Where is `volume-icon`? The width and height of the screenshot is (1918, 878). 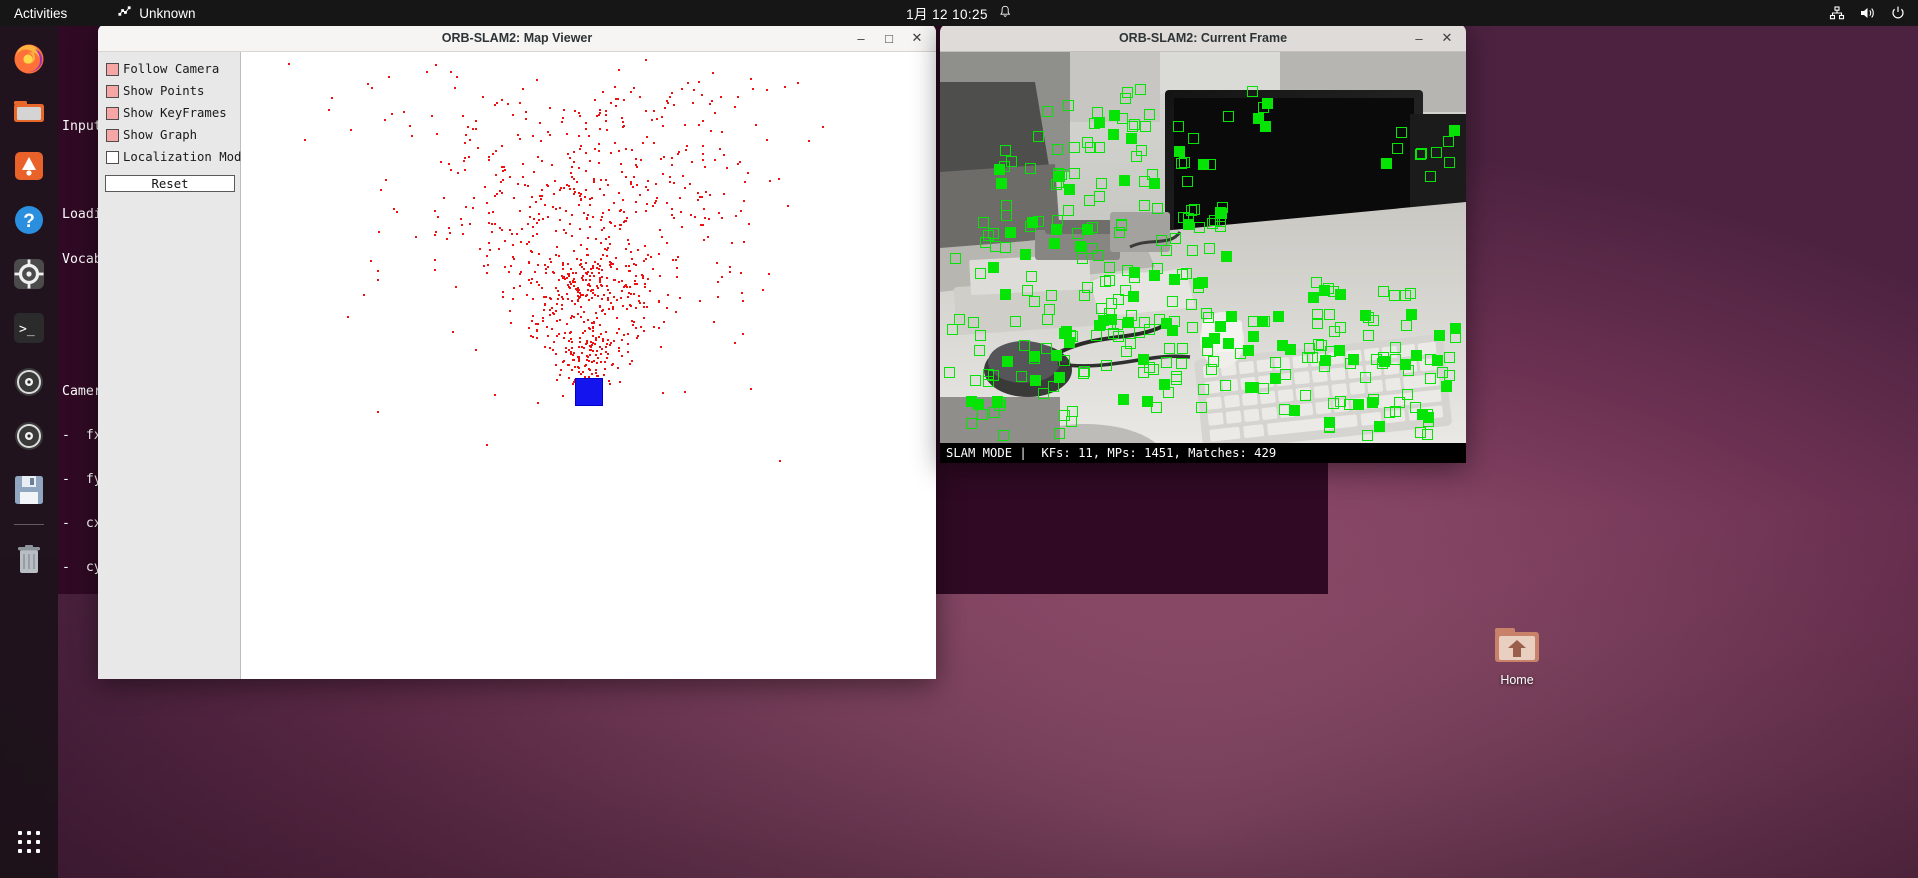 volume-icon is located at coordinates (1867, 13).